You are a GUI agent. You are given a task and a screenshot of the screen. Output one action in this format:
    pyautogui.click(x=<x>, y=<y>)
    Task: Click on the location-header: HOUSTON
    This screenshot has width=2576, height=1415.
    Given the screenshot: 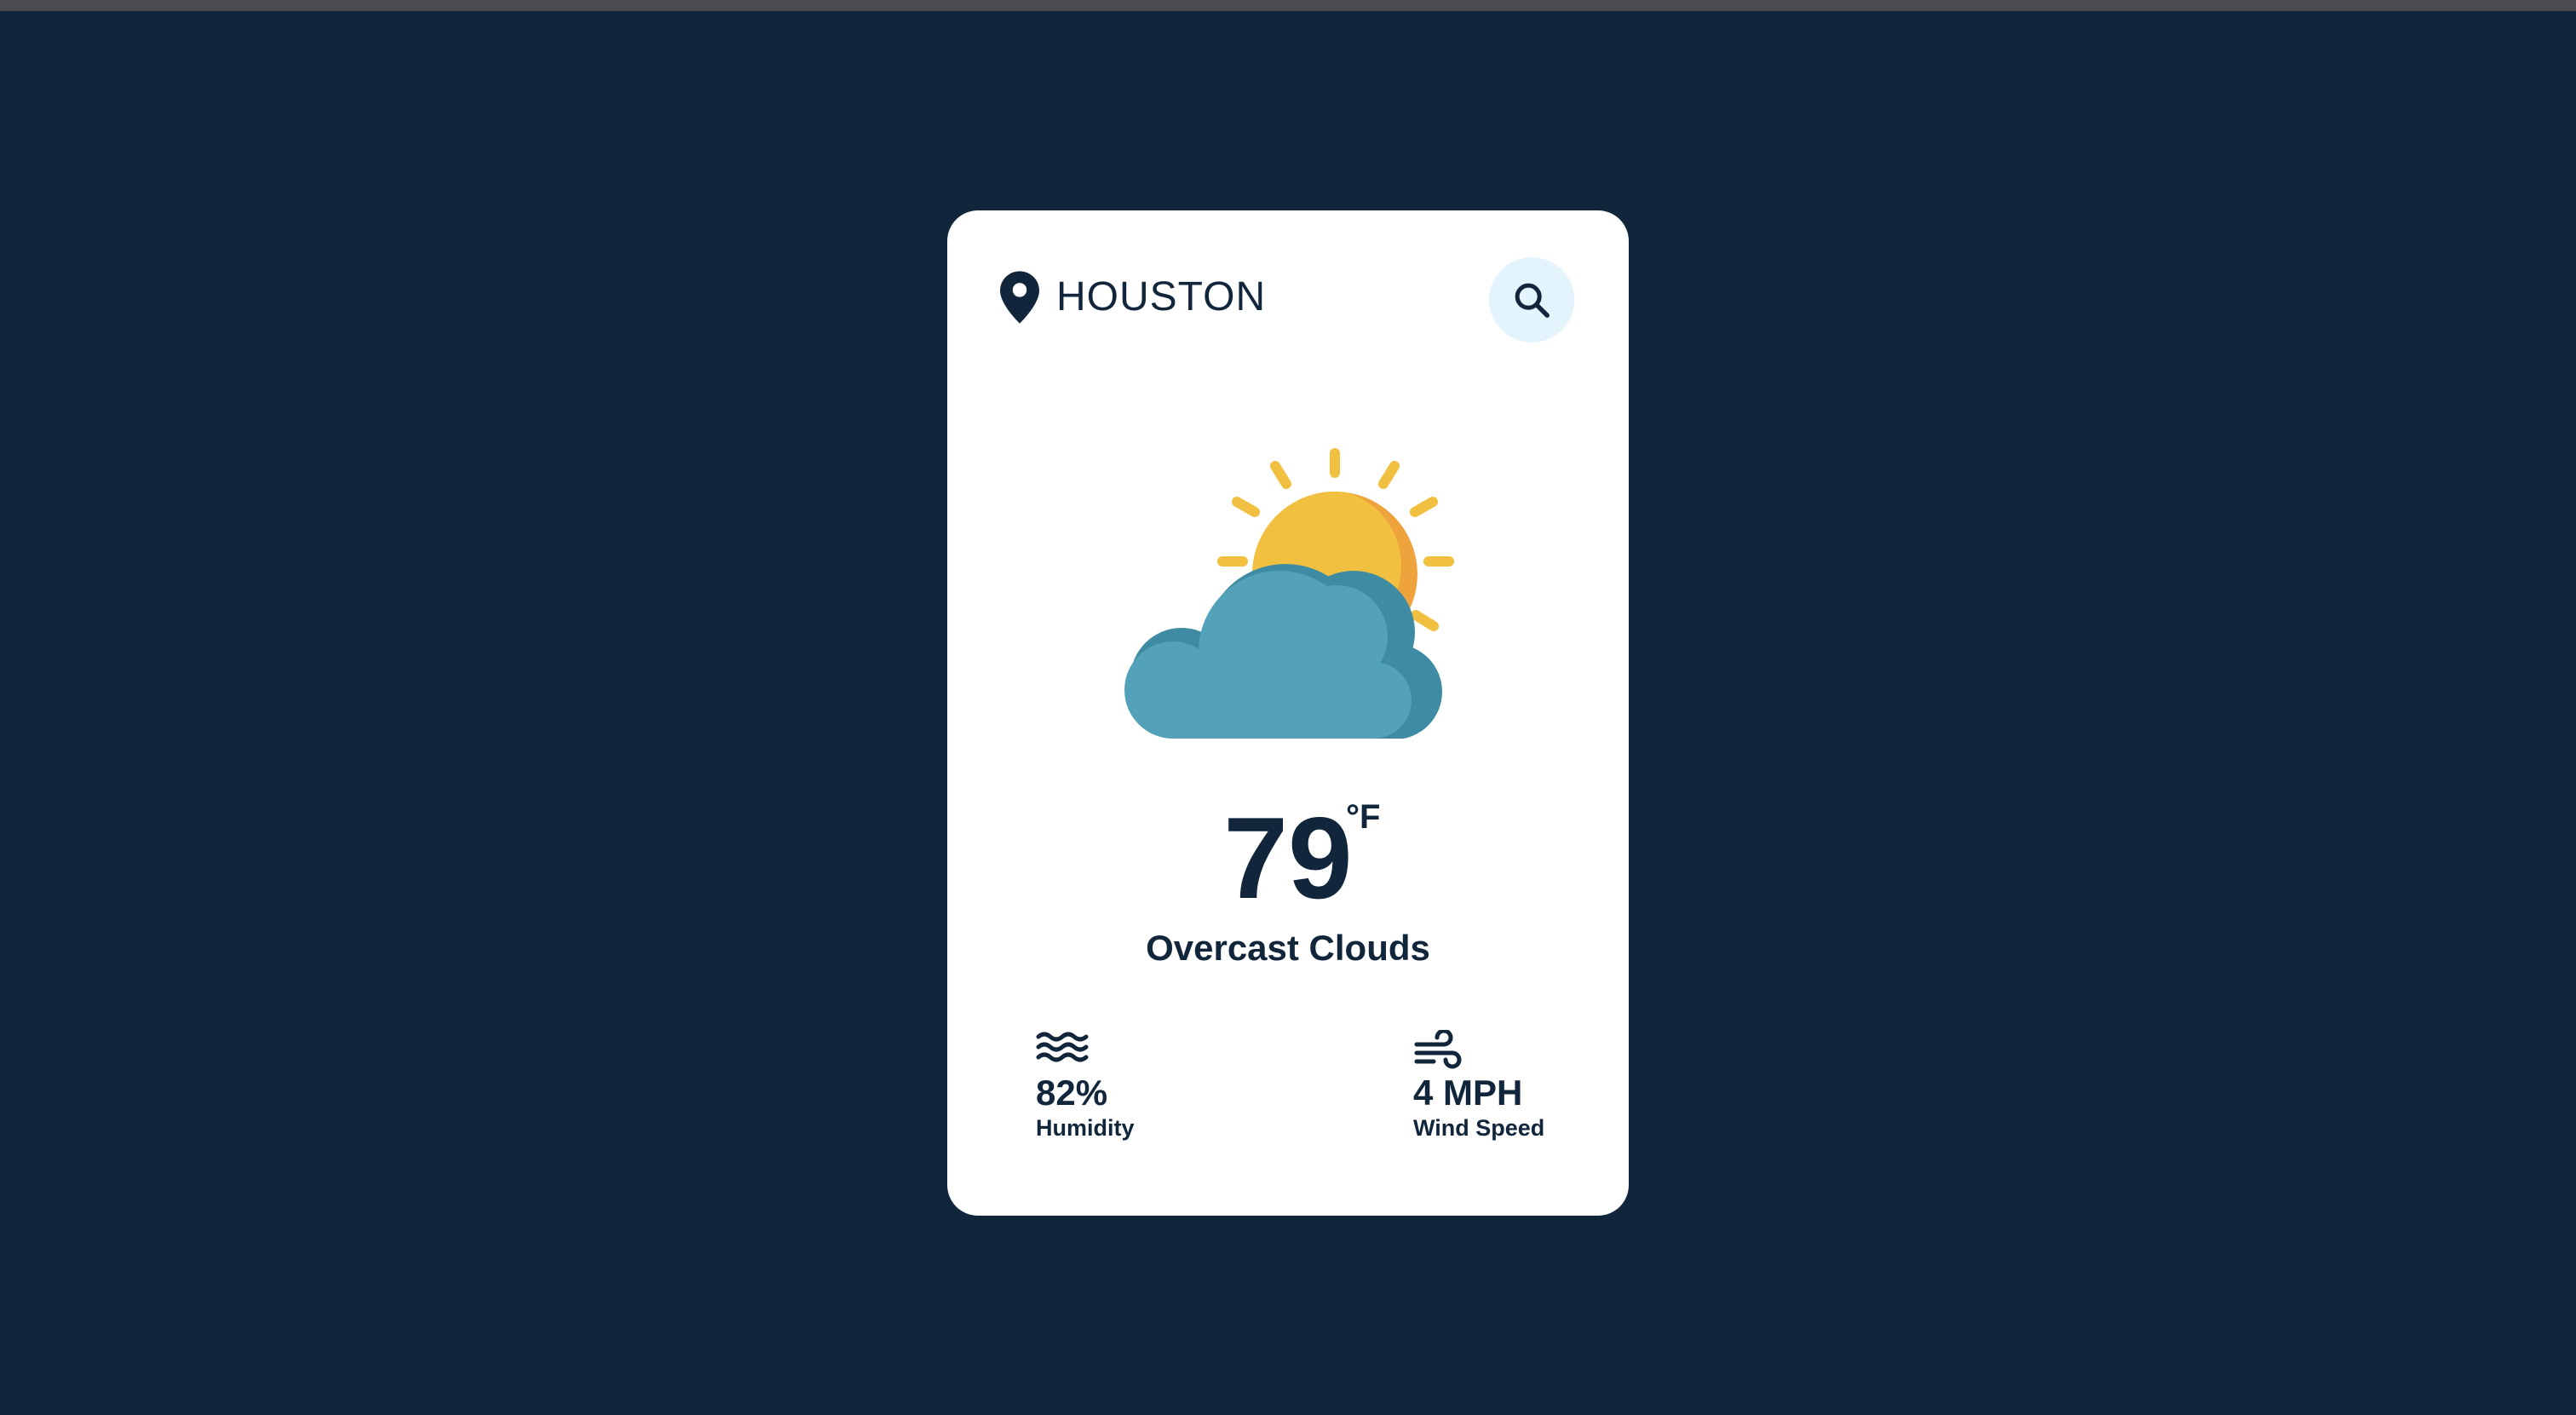 What is the action you would take?
    pyautogui.click(x=1133, y=297)
    